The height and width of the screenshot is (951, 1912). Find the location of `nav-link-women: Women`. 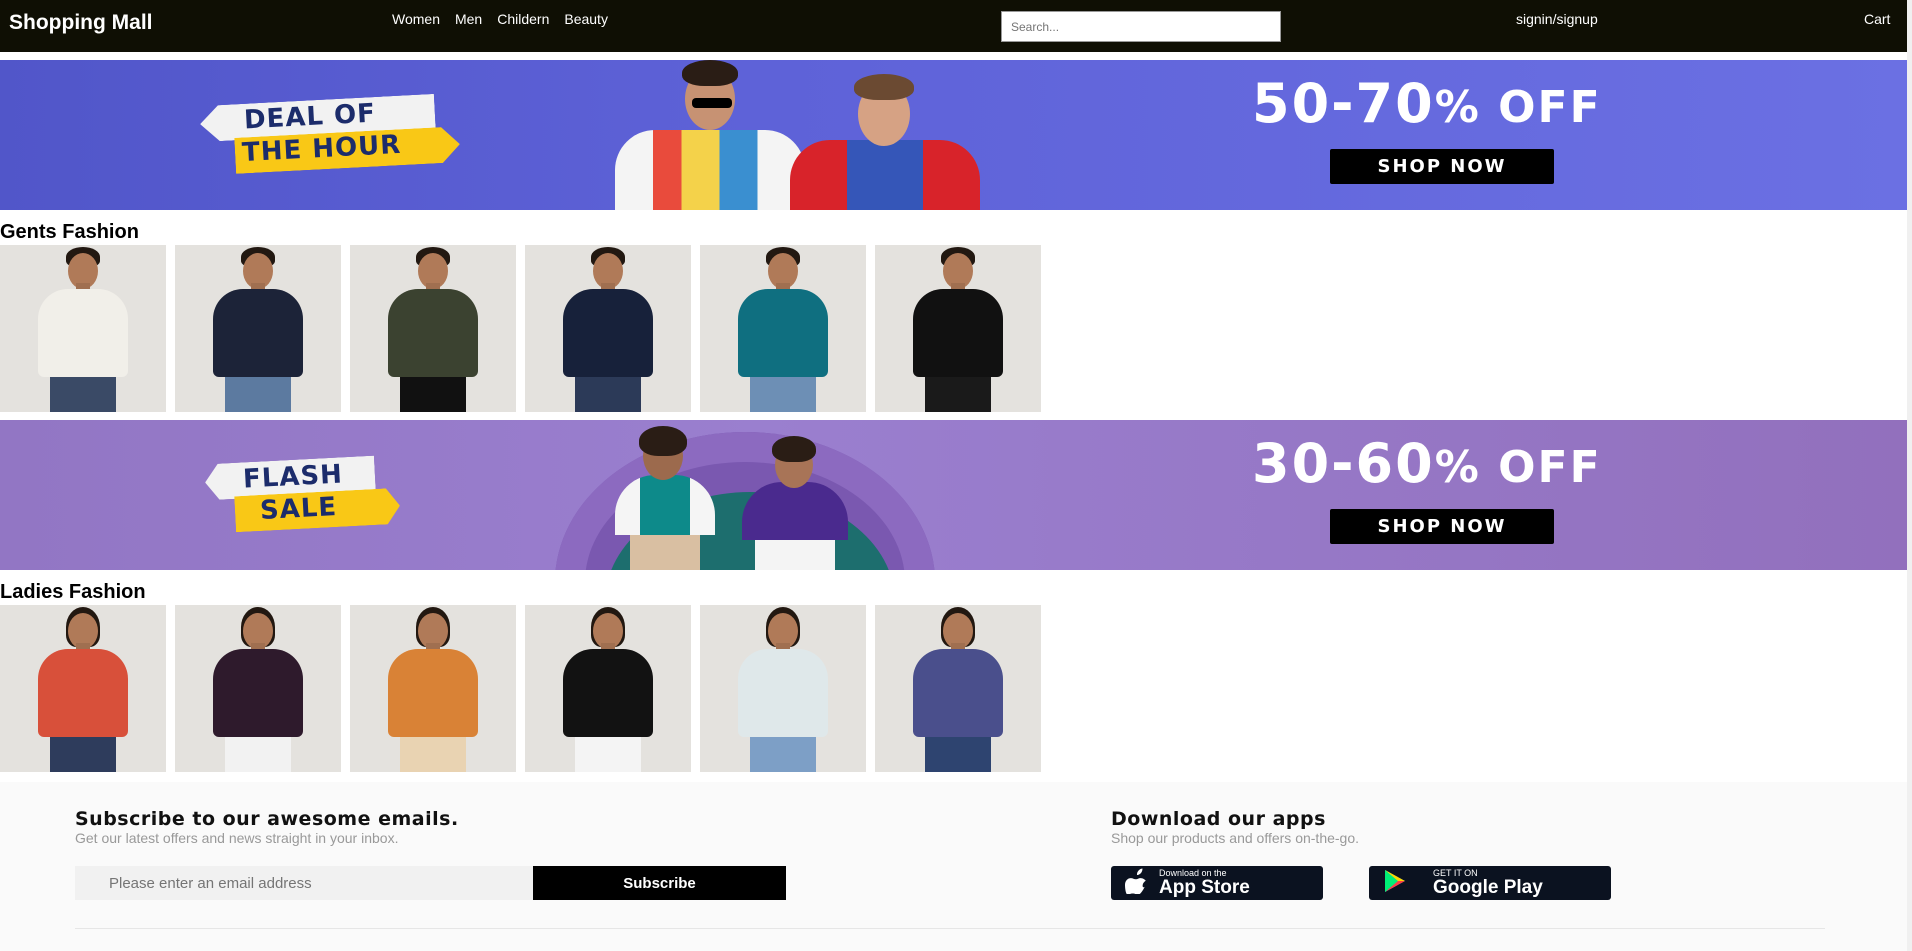

nav-link-women: Women is located at coordinates (416, 19).